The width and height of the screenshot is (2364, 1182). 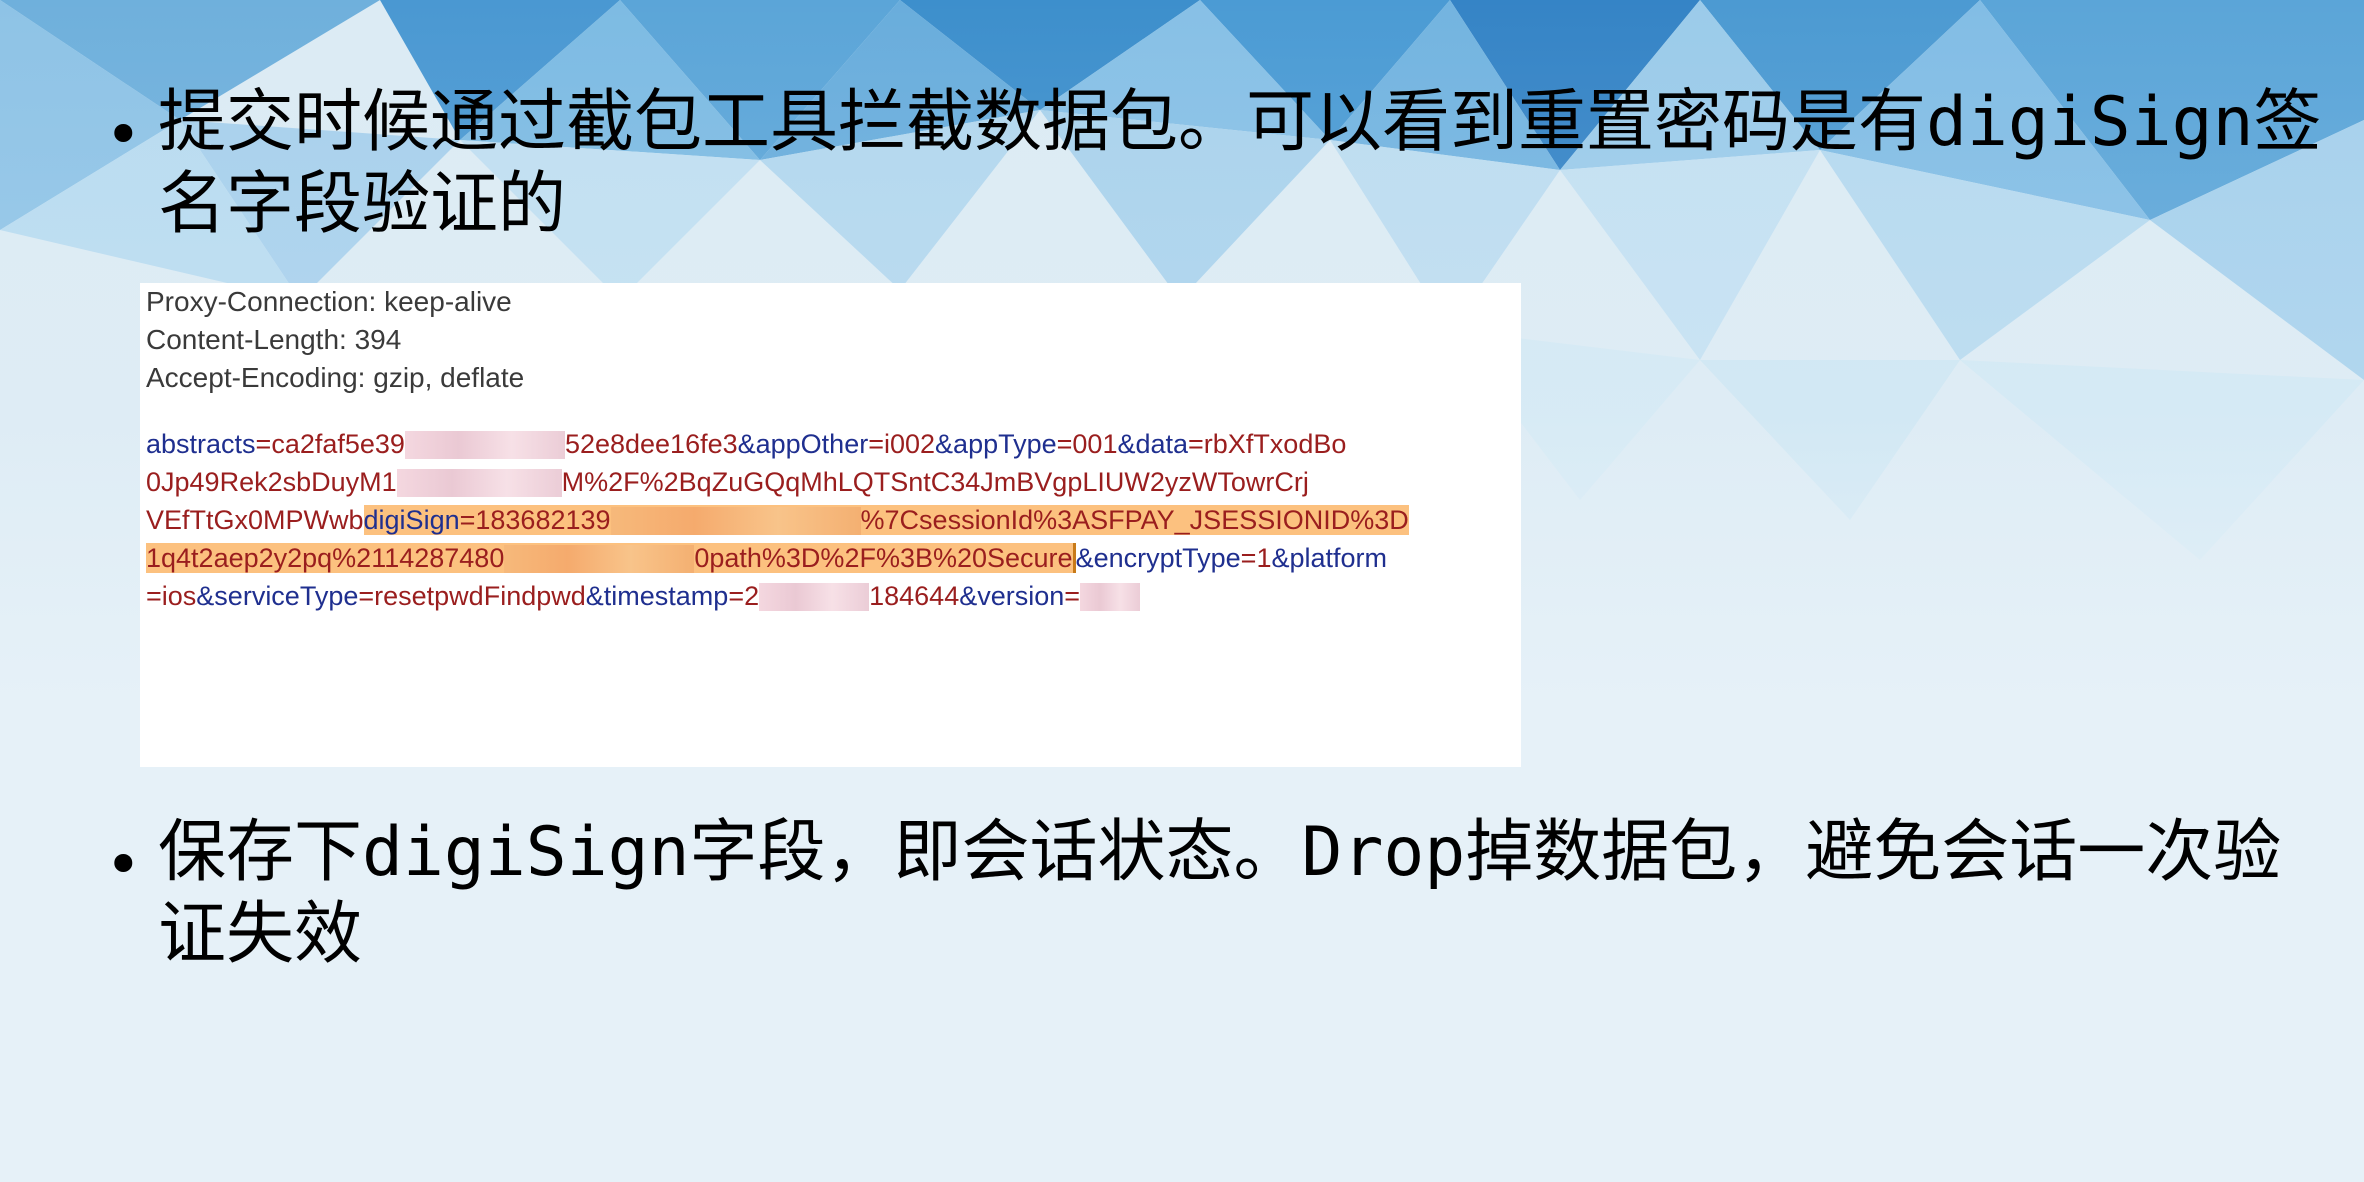 What do you see at coordinates (651, 444) in the screenshot?
I see `param-value: 52e8dee16fe3` at bounding box center [651, 444].